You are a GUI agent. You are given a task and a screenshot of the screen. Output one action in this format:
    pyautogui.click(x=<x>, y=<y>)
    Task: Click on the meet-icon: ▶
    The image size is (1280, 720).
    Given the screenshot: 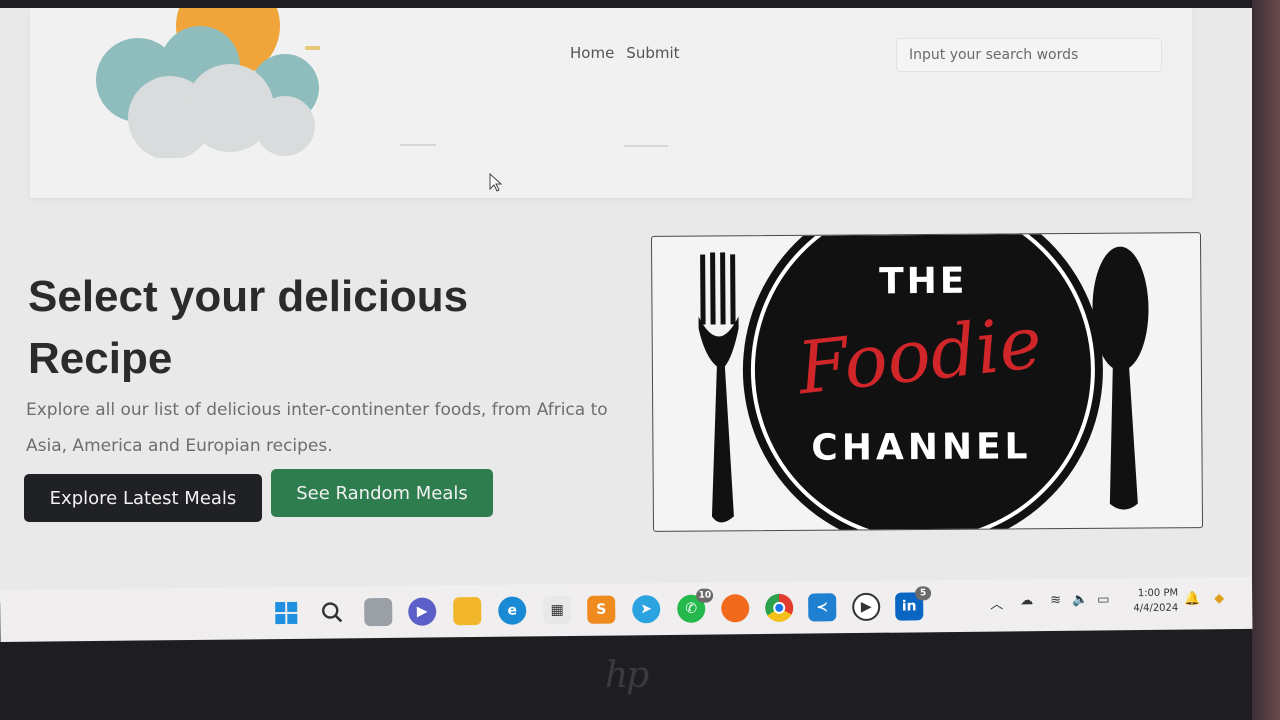 What is the action you would take?
    pyautogui.click(x=422, y=611)
    